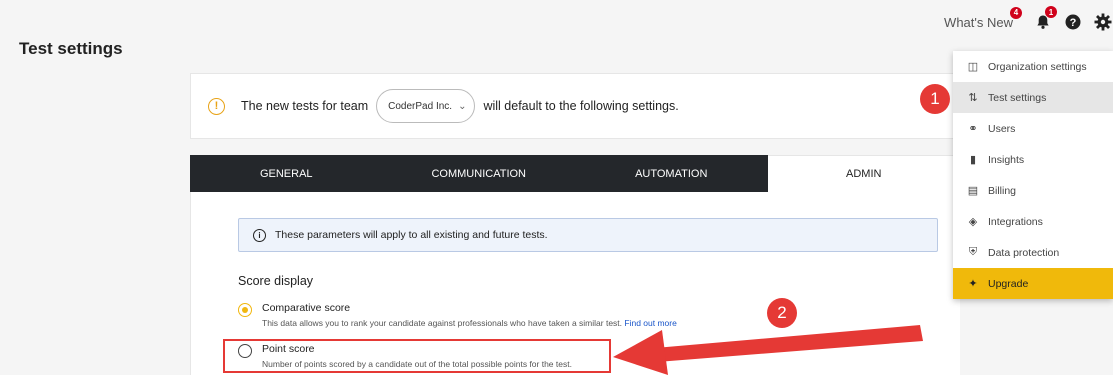 The image size is (1113, 375). Describe the element at coordinates (935, 99) in the screenshot. I see `step-1-marker: 1` at that location.